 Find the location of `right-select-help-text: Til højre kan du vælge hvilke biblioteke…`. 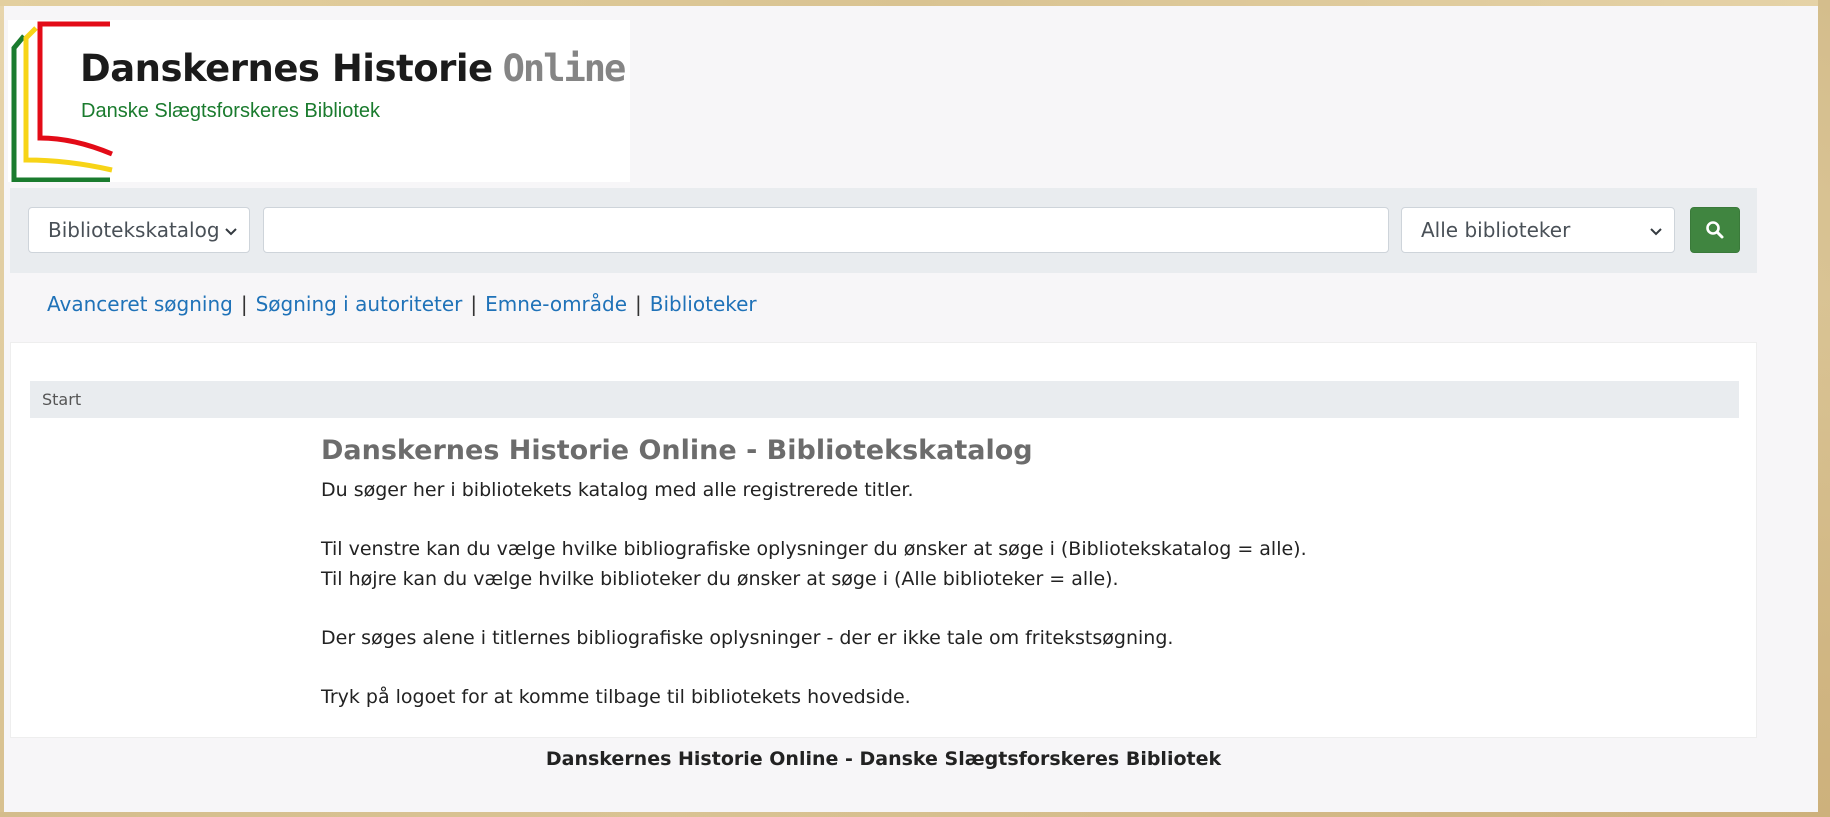

right-select-help-text: Til højre kan du vælge hvilke biblioteke… is located at coordinates (720, 579).